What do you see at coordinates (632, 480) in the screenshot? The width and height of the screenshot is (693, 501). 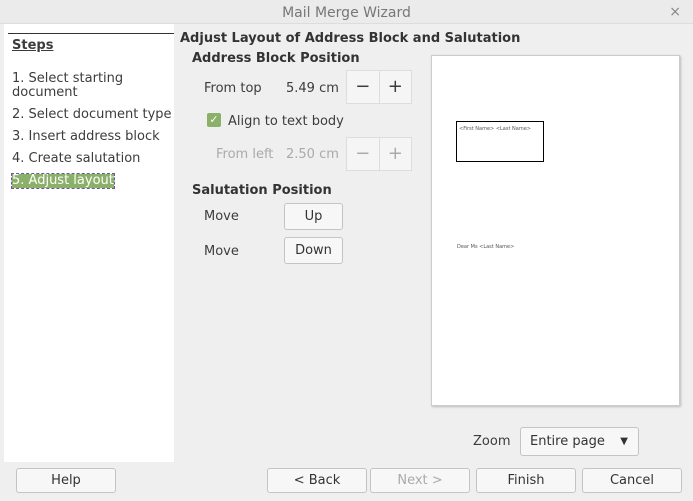 I see `cancel-button: Cancel` at bounding box center [632, 480].